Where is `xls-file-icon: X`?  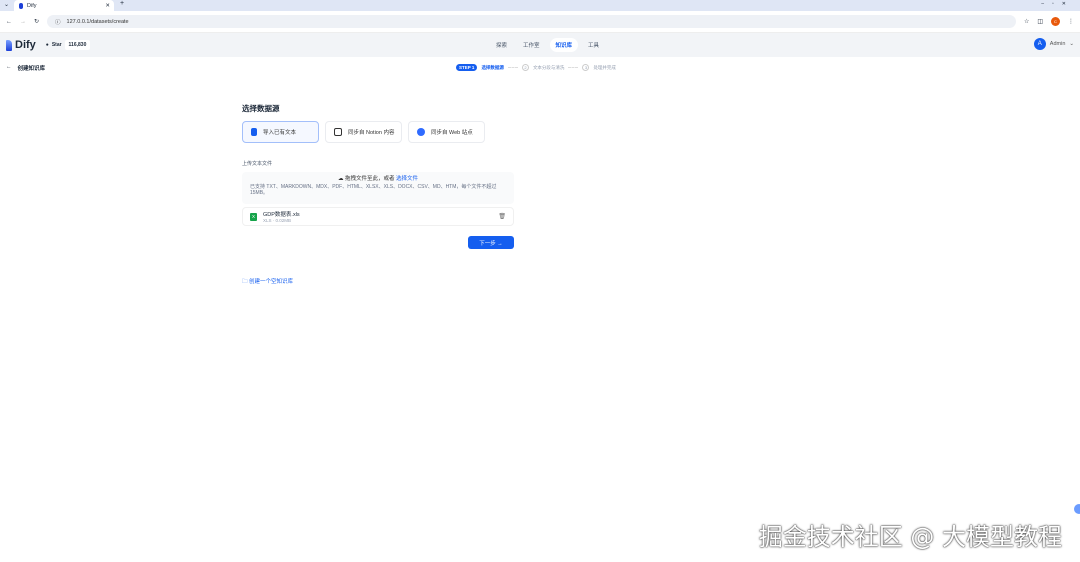
xls-file-icon: X is located at coordinates (253, 216).